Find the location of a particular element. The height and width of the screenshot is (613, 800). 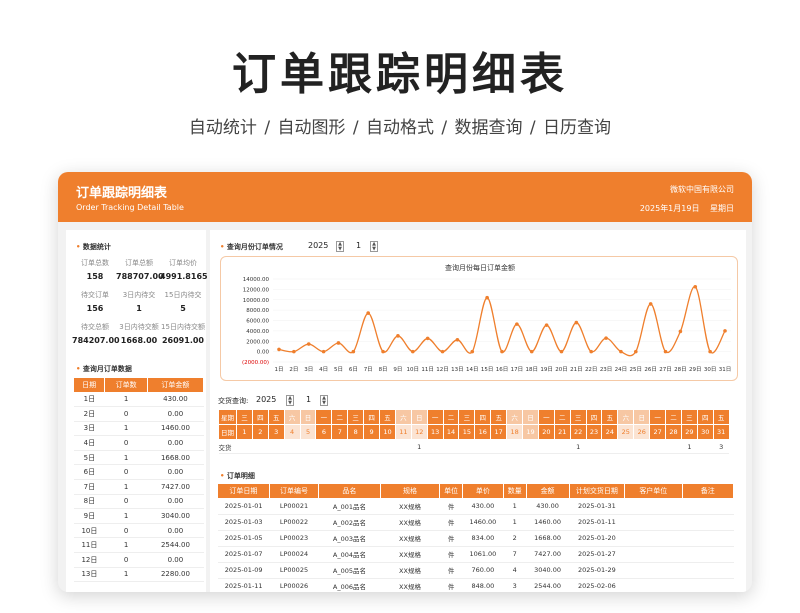

monthly-section-title: 查询月订单数据 is located at coordinates (104, 369).